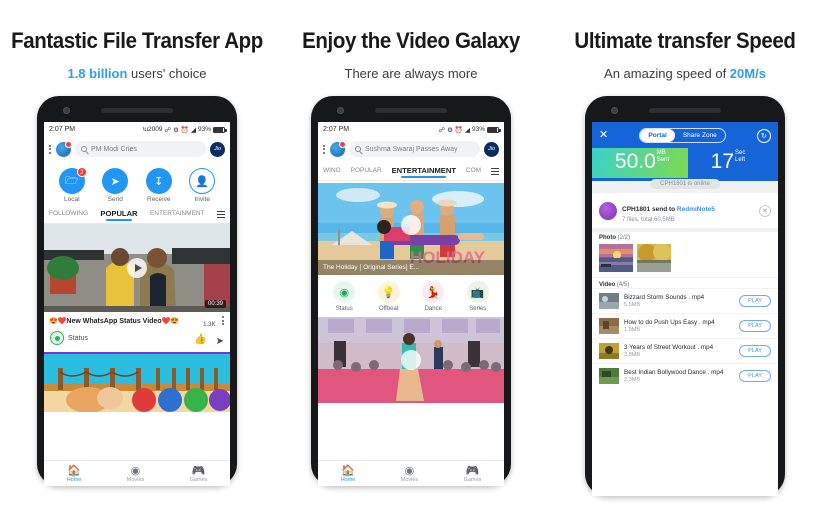 The width and height of the screenshot is (822, 514). I want to click on category-offbeat: 💡 Offbeat, so click(389, 296).